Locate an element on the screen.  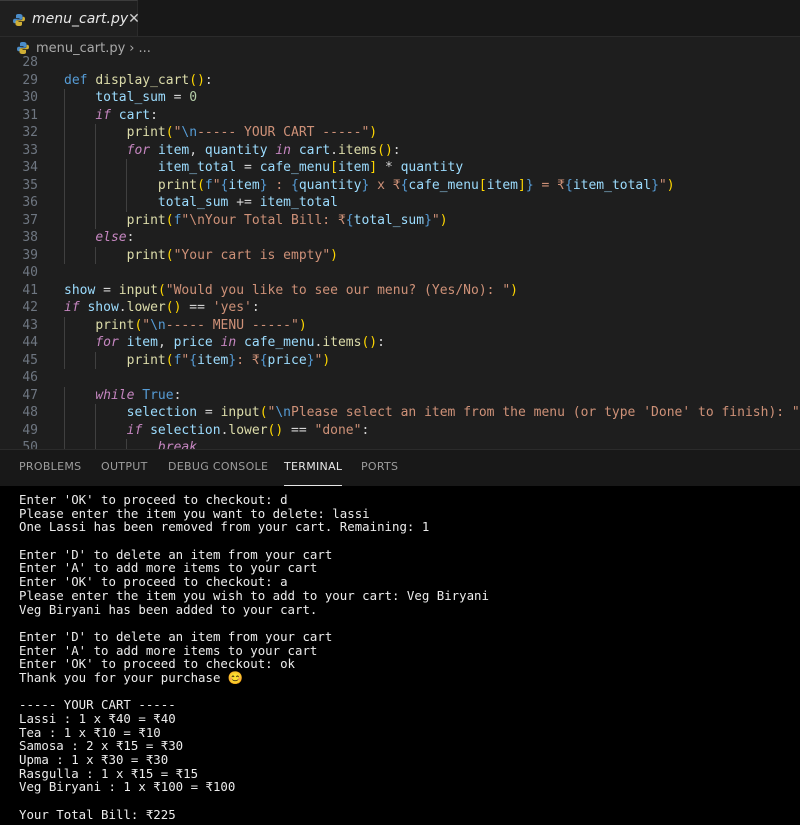
tab-terminal: TERMINAL is located at coordinates (313, 468).